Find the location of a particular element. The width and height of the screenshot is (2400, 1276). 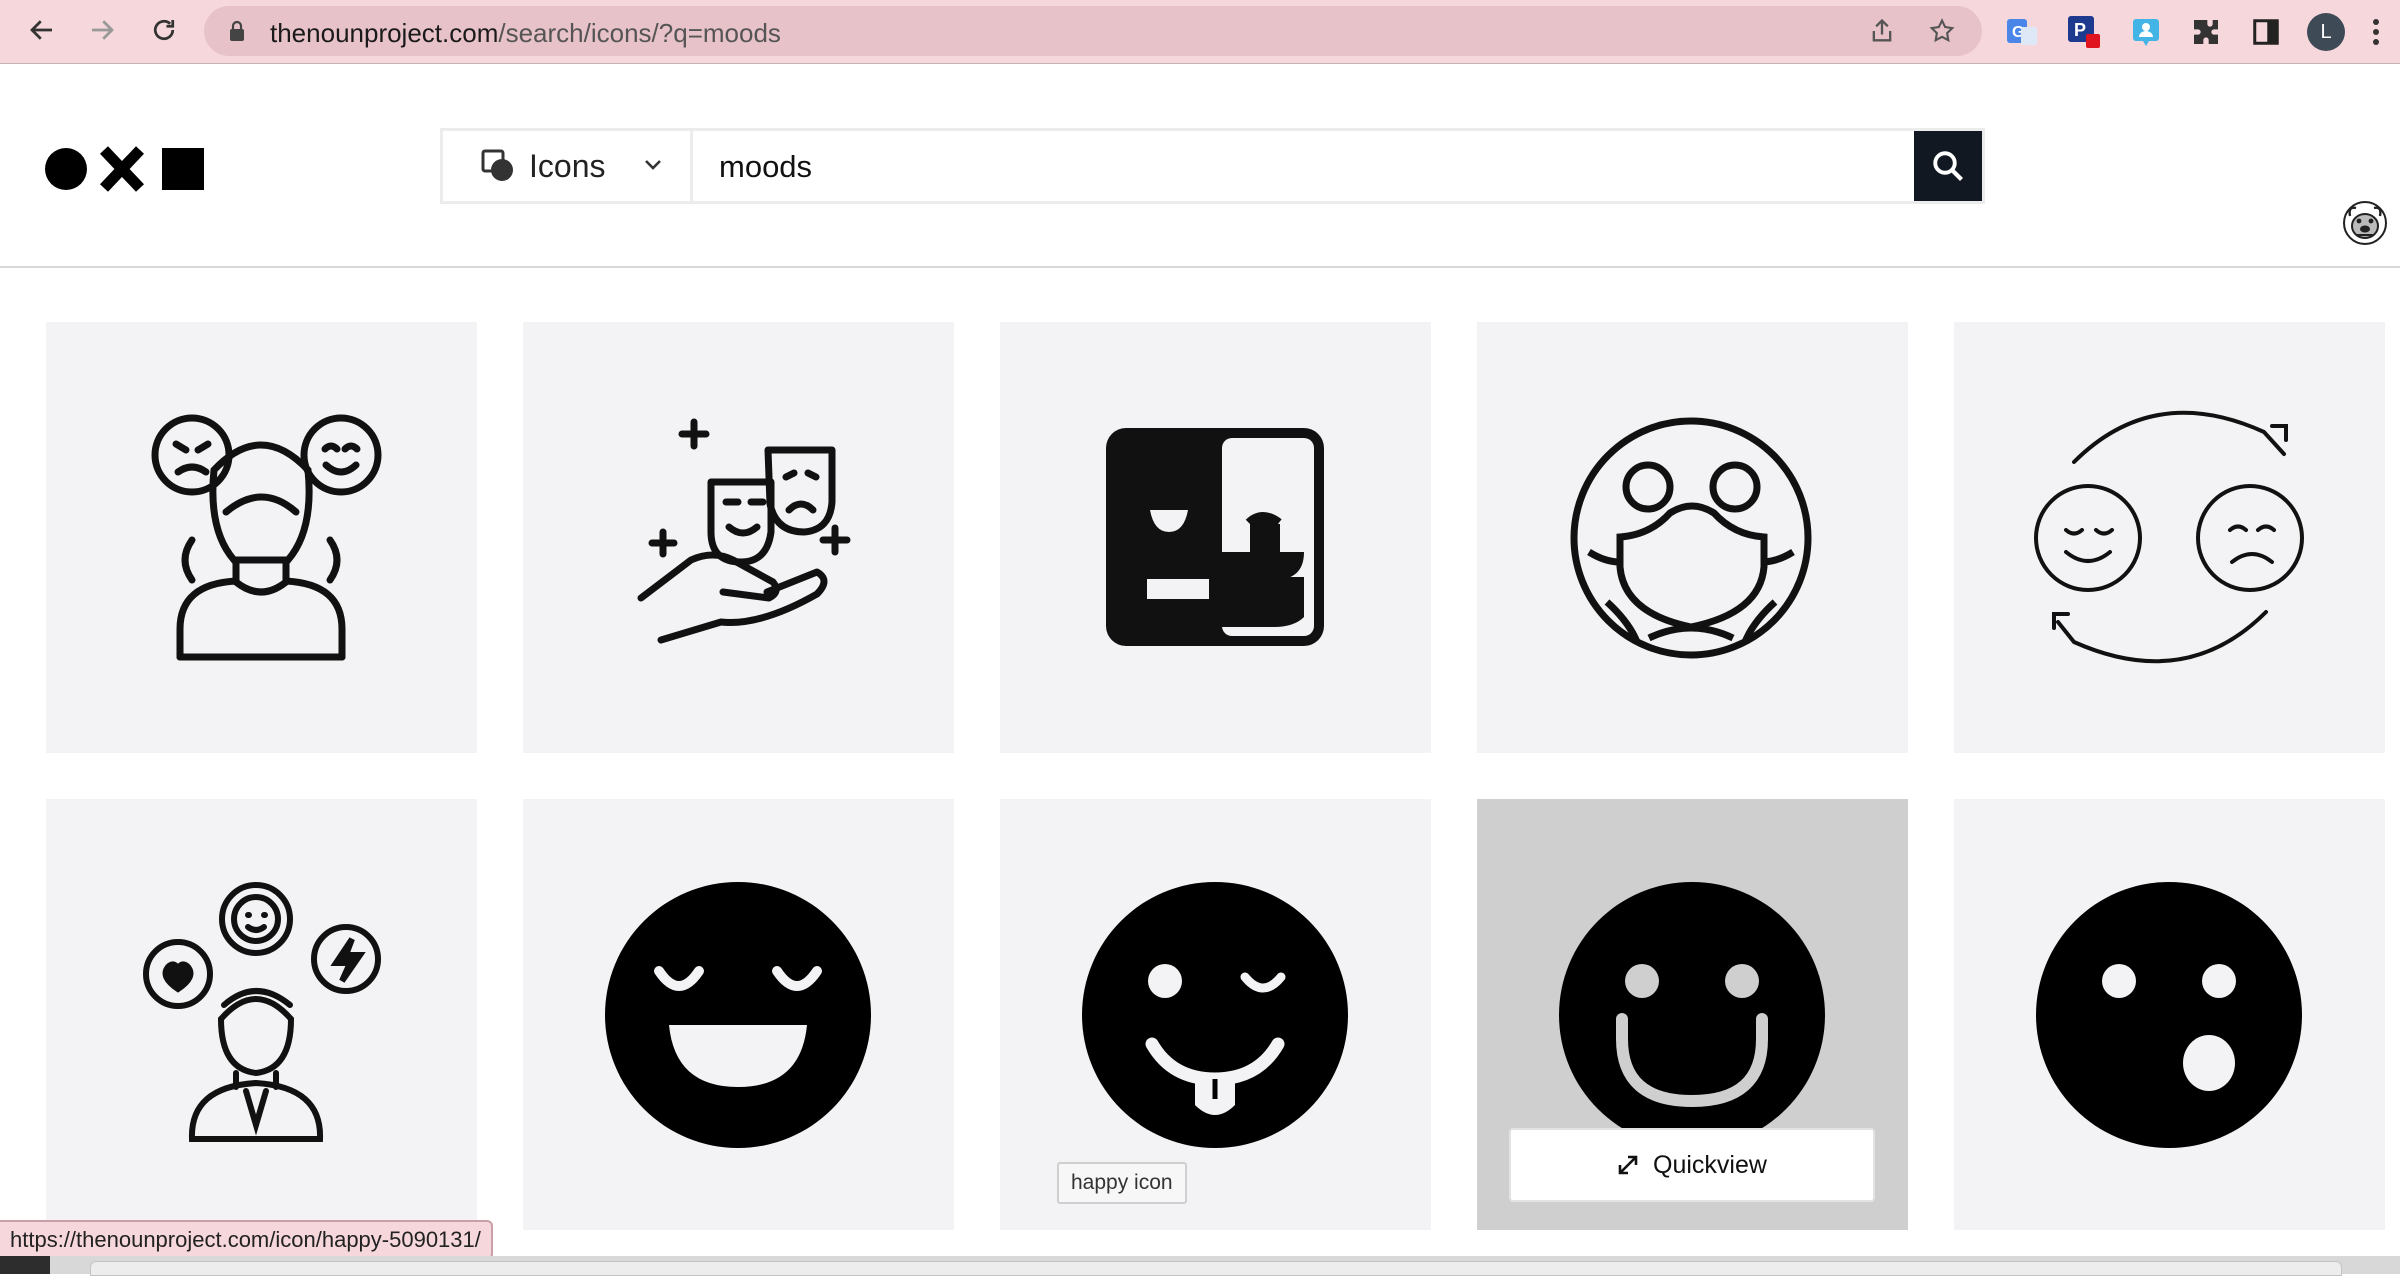

paypal-extension: P is located at coordinates (2084, 32).